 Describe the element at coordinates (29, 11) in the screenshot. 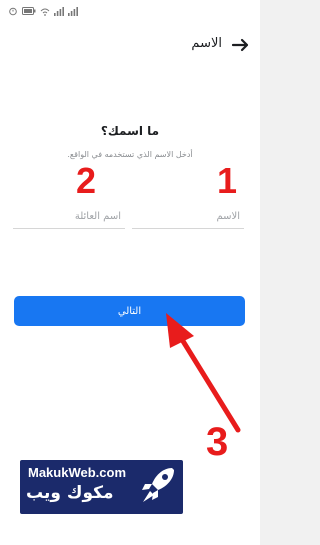

I see `battery-icon` at that location.